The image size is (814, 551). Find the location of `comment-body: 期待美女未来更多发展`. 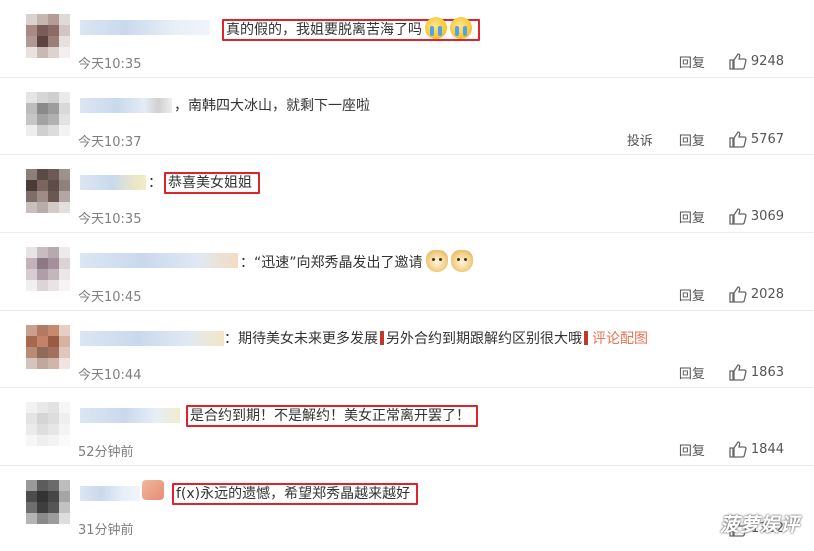

comment-body: 期待美女未来更多发展 is located at coordinates (308, 338).